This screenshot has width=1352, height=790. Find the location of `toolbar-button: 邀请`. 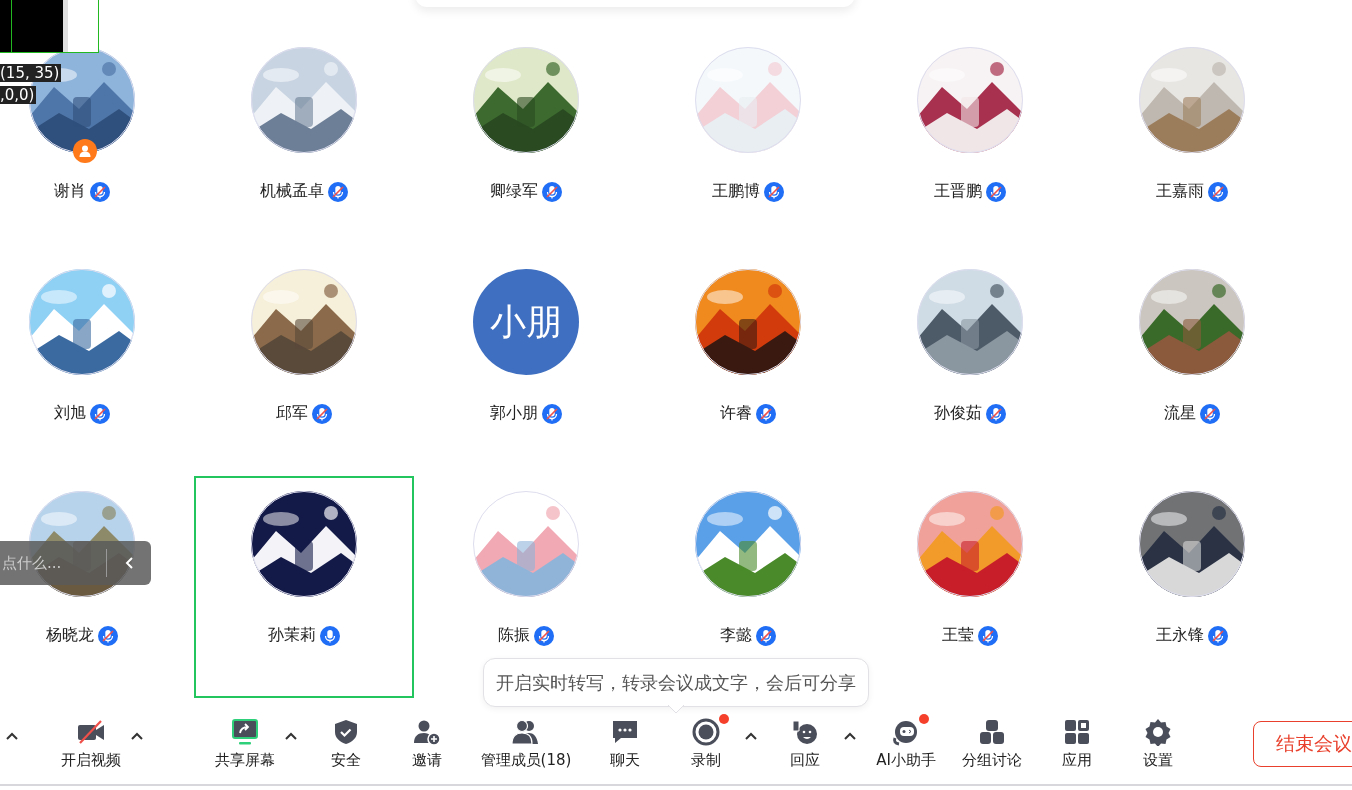

toolbar-button: 邀请 is located at coordinates (427, 744).